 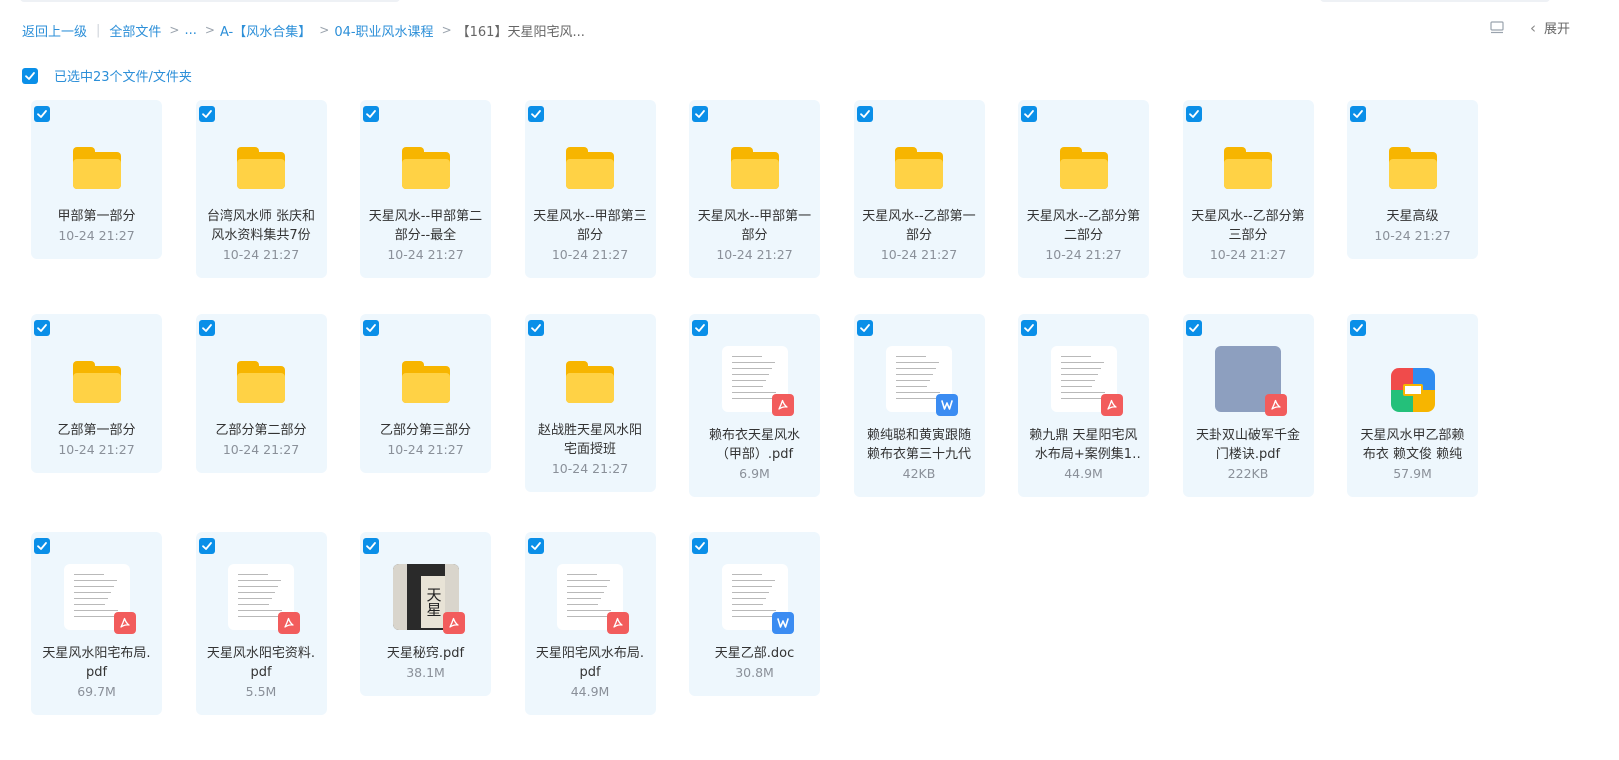 What do you see at coordinates (135, 30) in the screenshot?
I see `all-files-link: 全部文件` at bounding box center [135, 30].